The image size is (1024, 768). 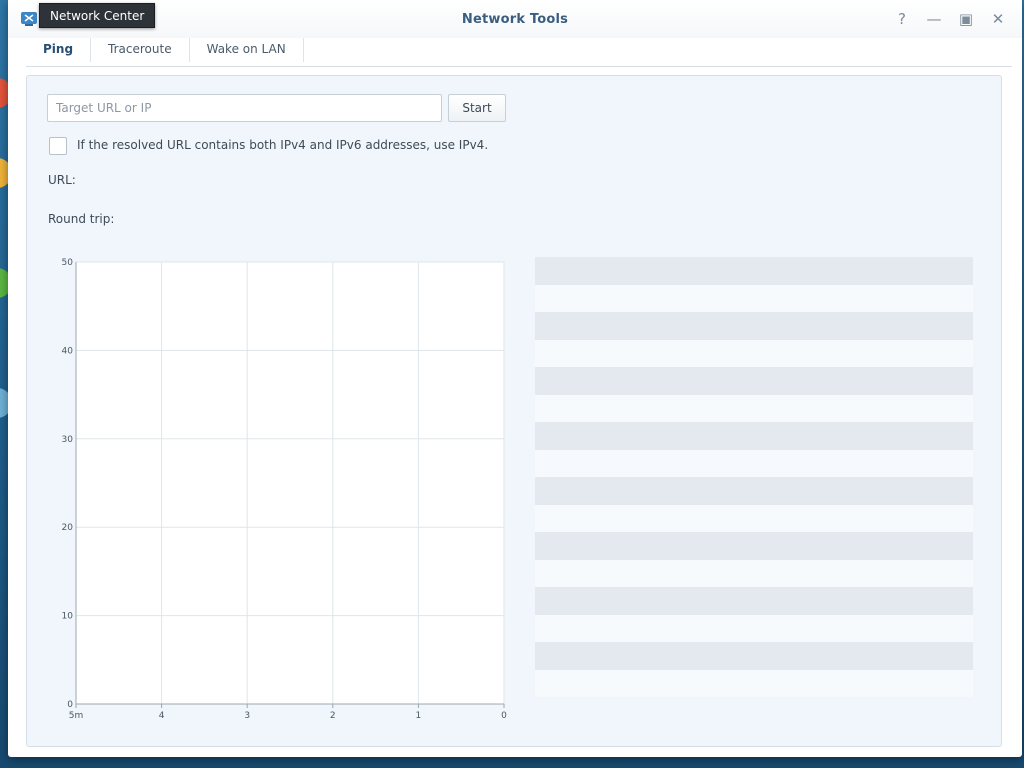 I want to click on network-center-tooltip: Network Center, so click(x=97, y=15).